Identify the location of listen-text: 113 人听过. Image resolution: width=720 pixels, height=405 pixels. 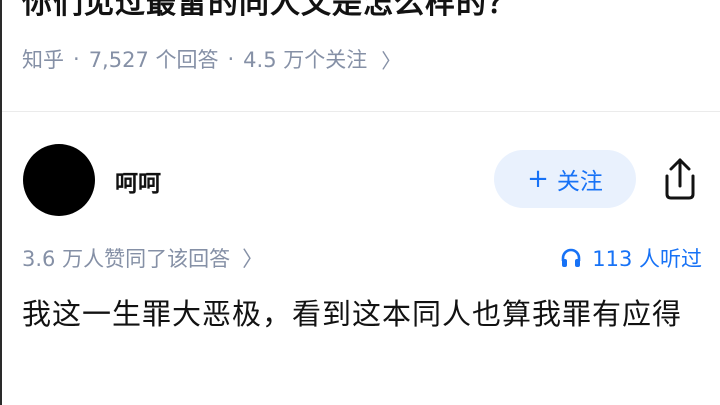
(647, 259).